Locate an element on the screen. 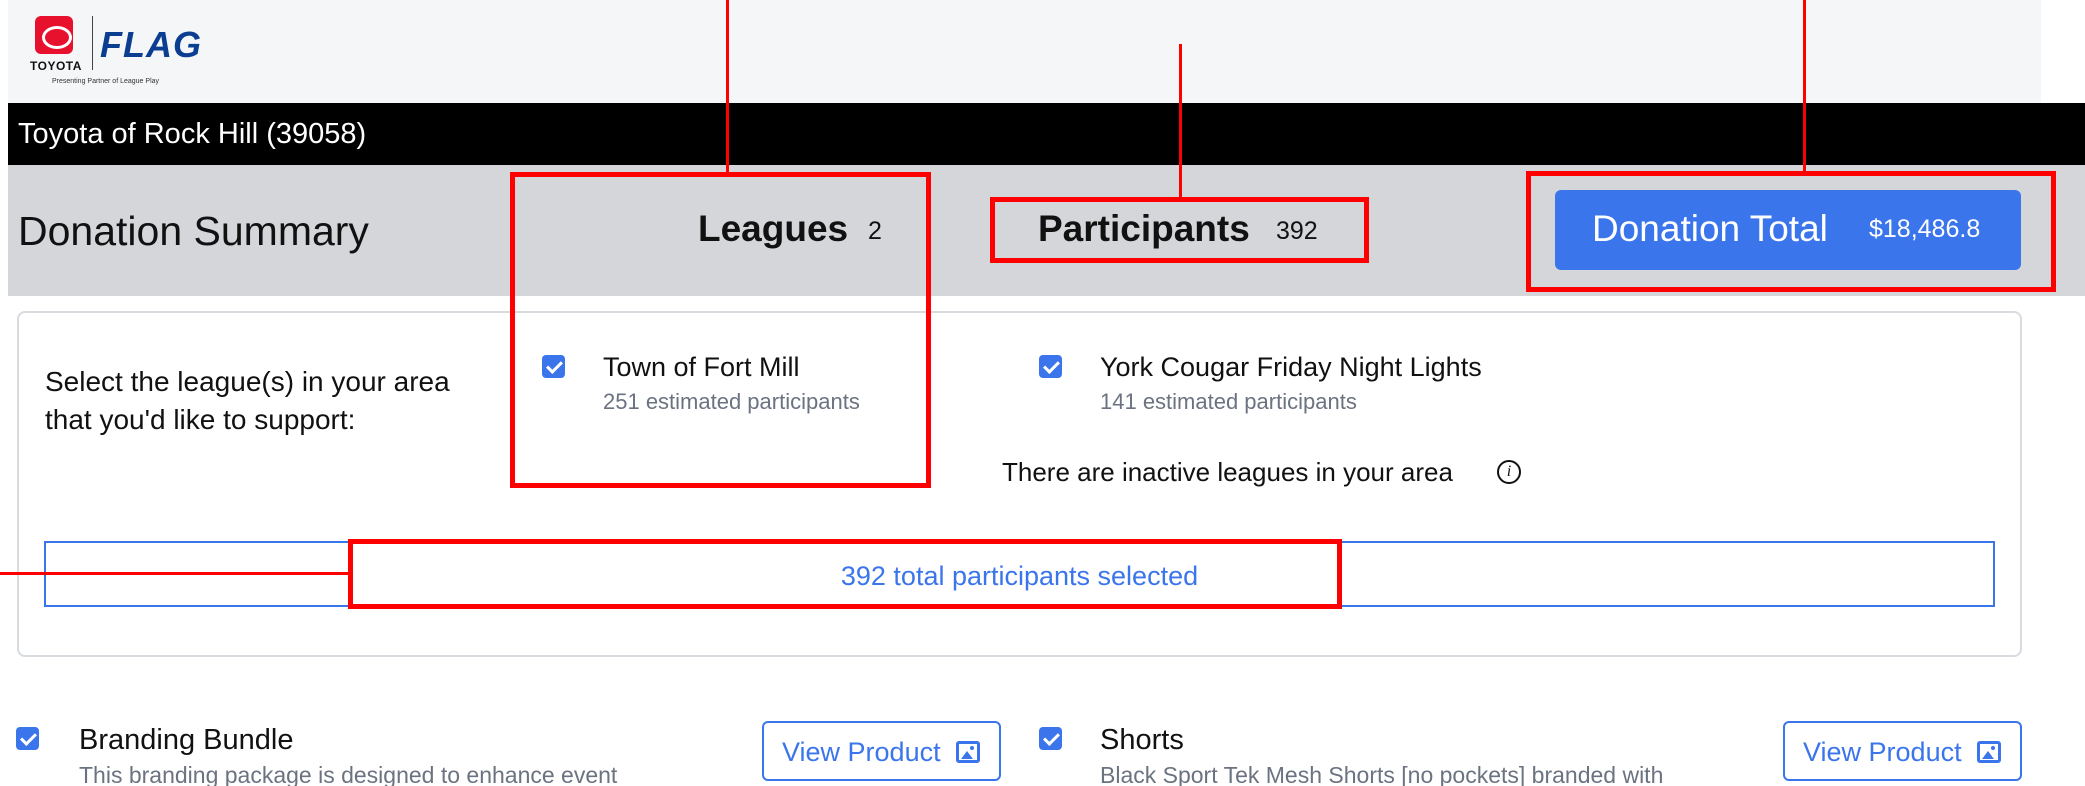 Image resolution: width=2085 pixels, height=786 pixels. annotation-line-donation is located at coordinates (1804, 85).